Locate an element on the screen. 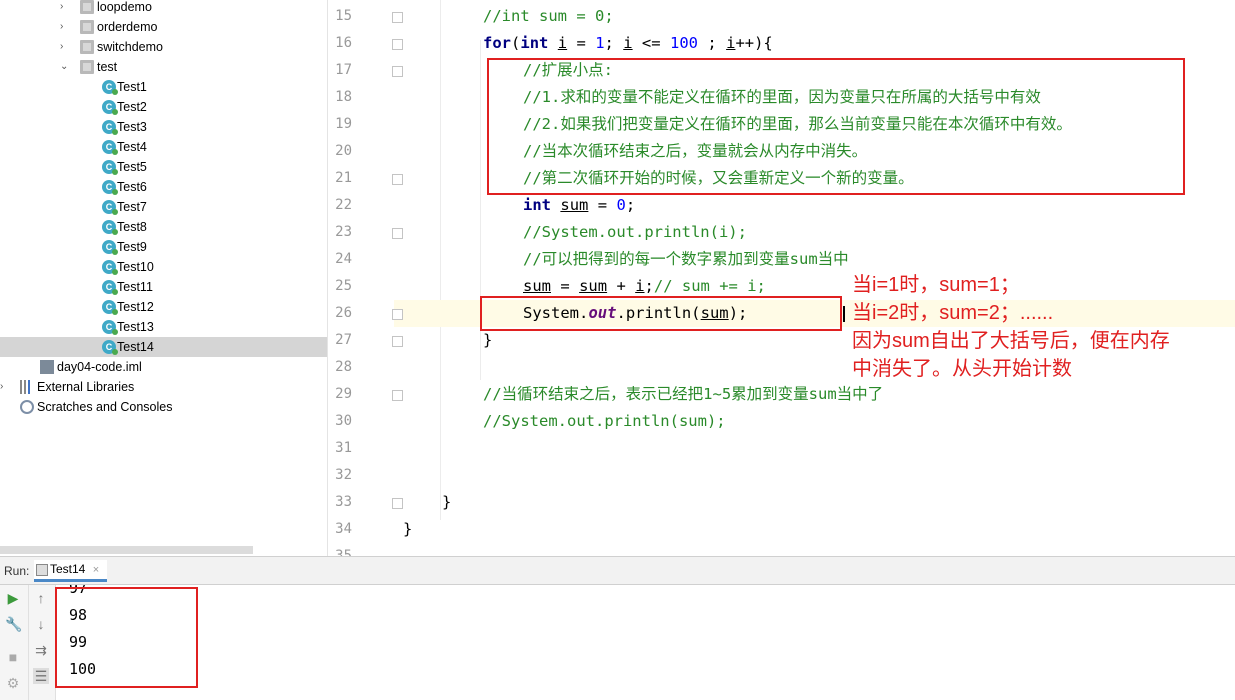 The height and width of the screenshot is (700, 1235). stop-icon: ■ is located at coordinates (13, 657).